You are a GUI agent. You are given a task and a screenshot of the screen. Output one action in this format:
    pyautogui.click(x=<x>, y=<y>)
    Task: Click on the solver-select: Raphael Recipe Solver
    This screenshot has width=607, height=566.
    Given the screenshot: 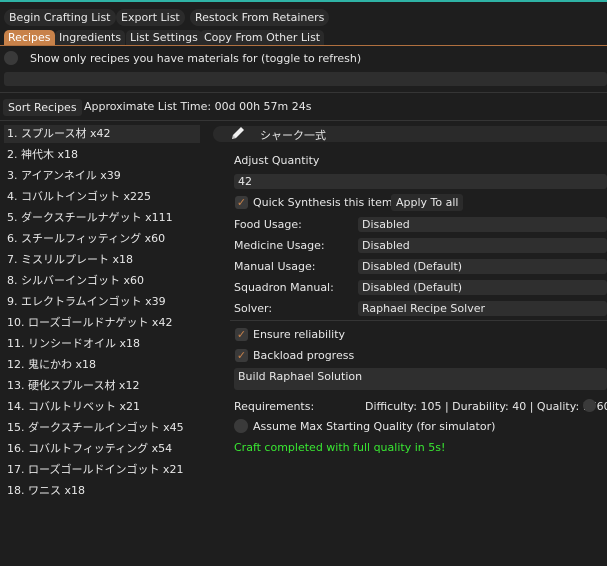 What is the action you would take?
    pyautogui.click(x=482, y=308)
    